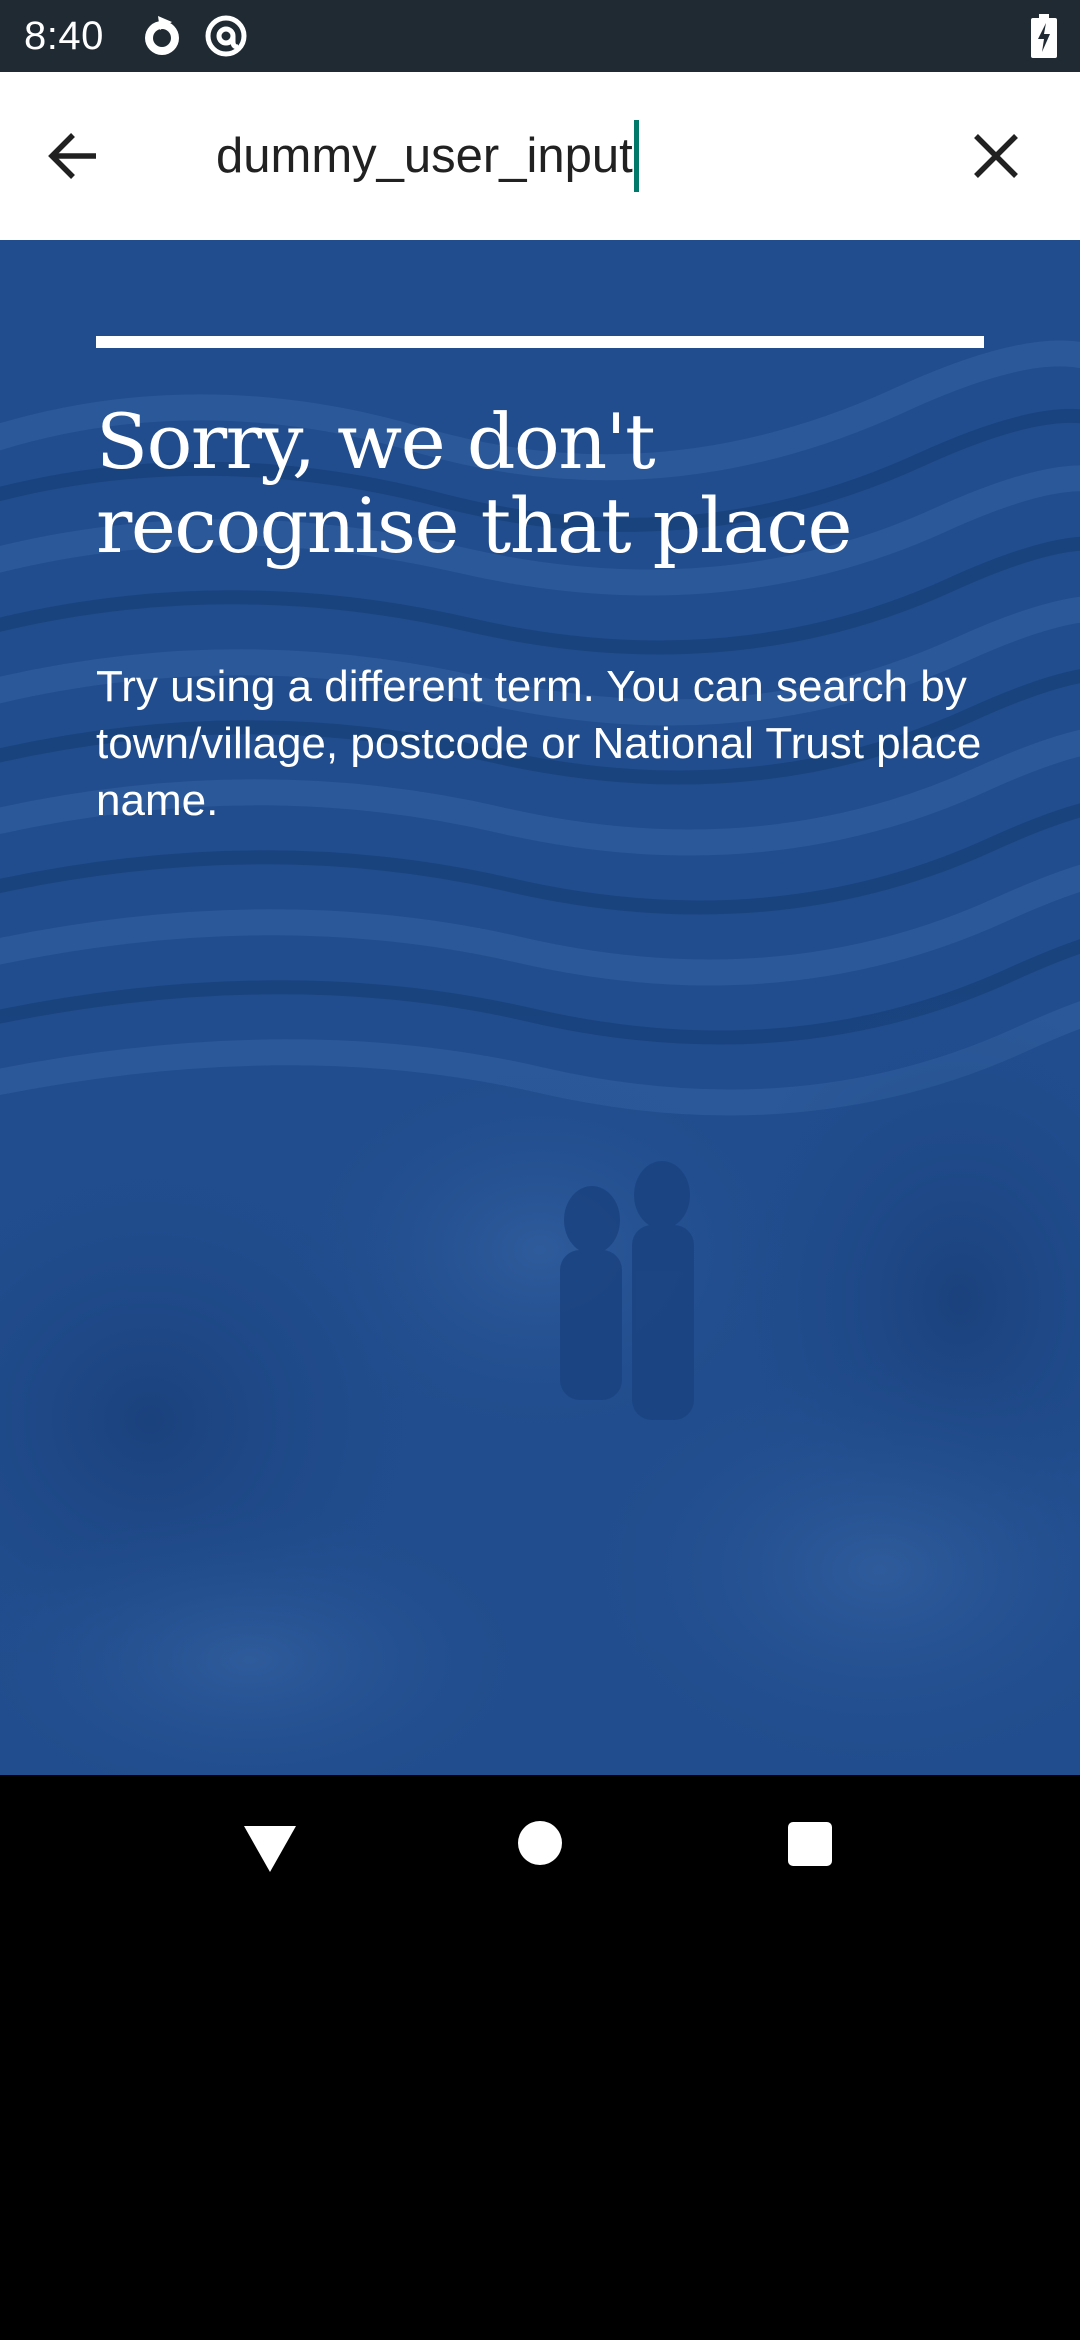 This screenshot has width=1080, height=2340. What do you see at coordinates (540, 342) in the screenshot?
I see `divider-line` at bounding box center [540, 342].